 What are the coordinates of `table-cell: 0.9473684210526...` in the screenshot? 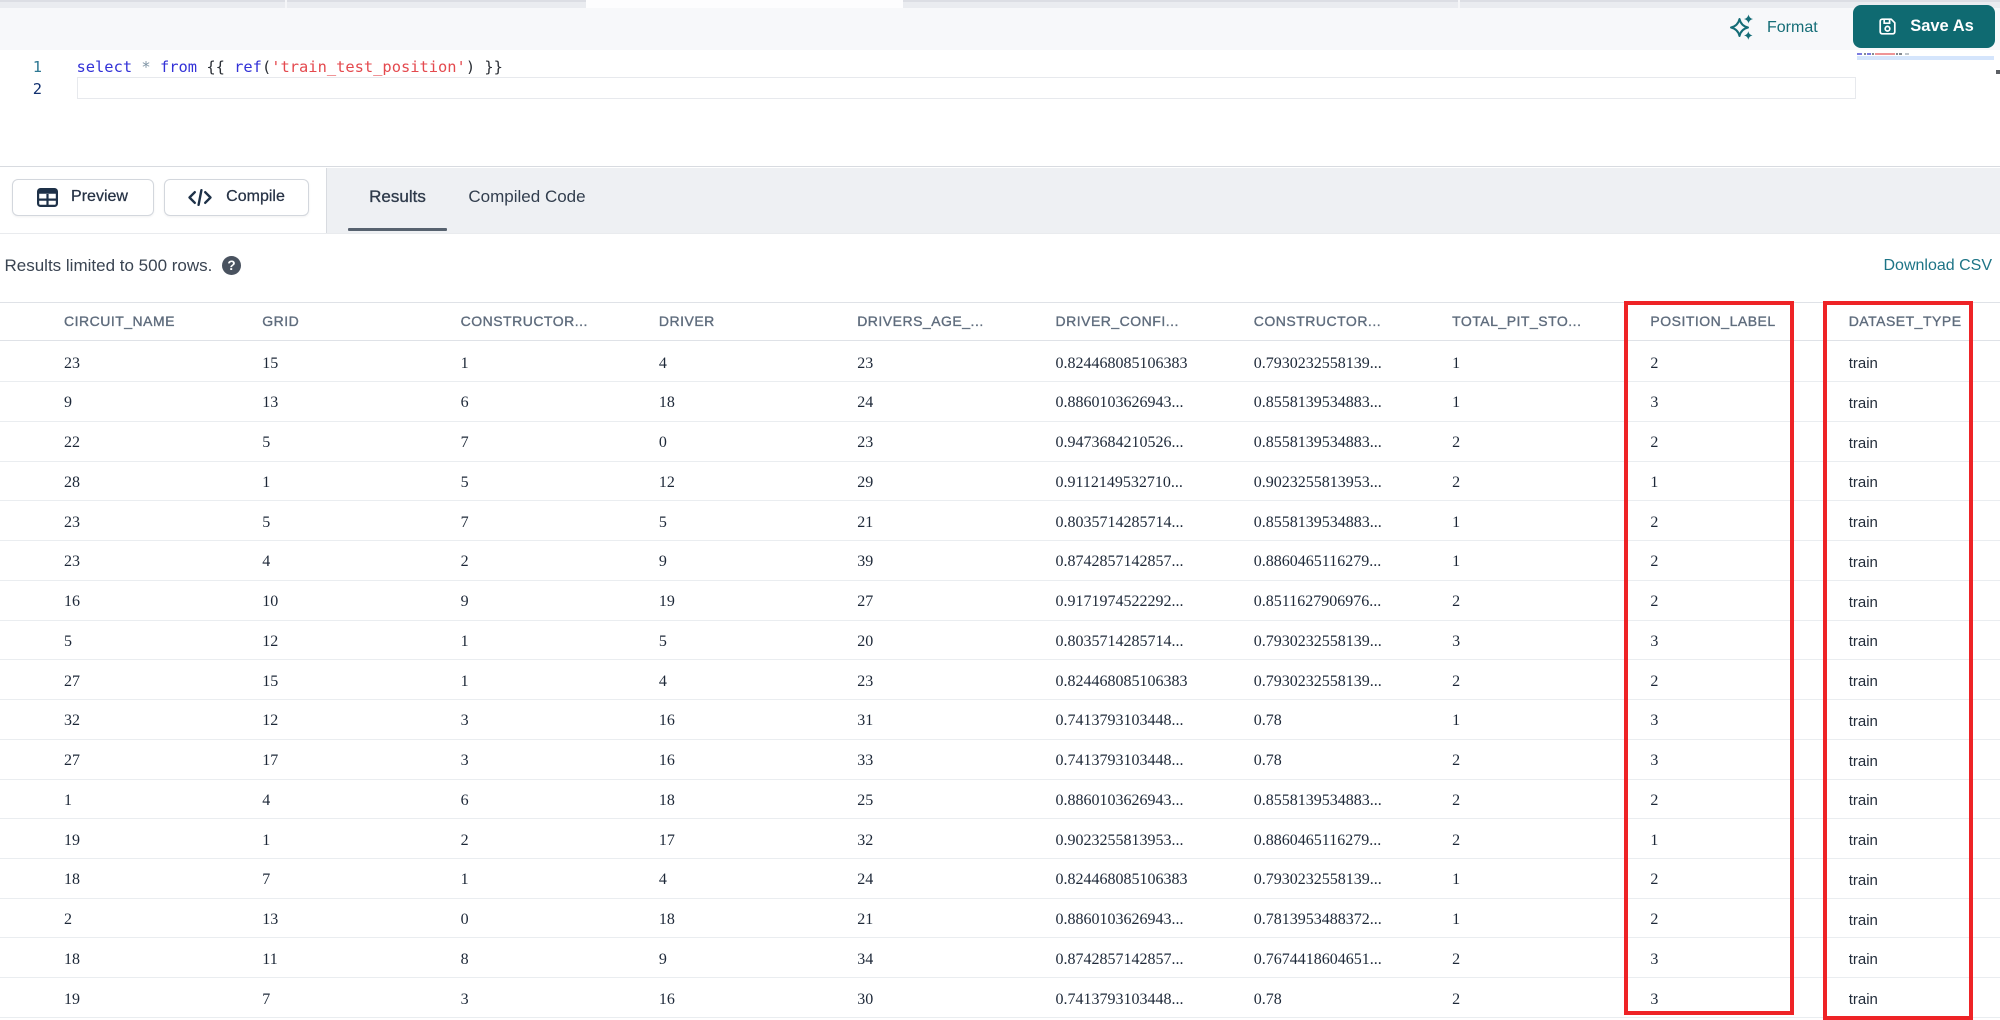 It's located at (1119, 443).